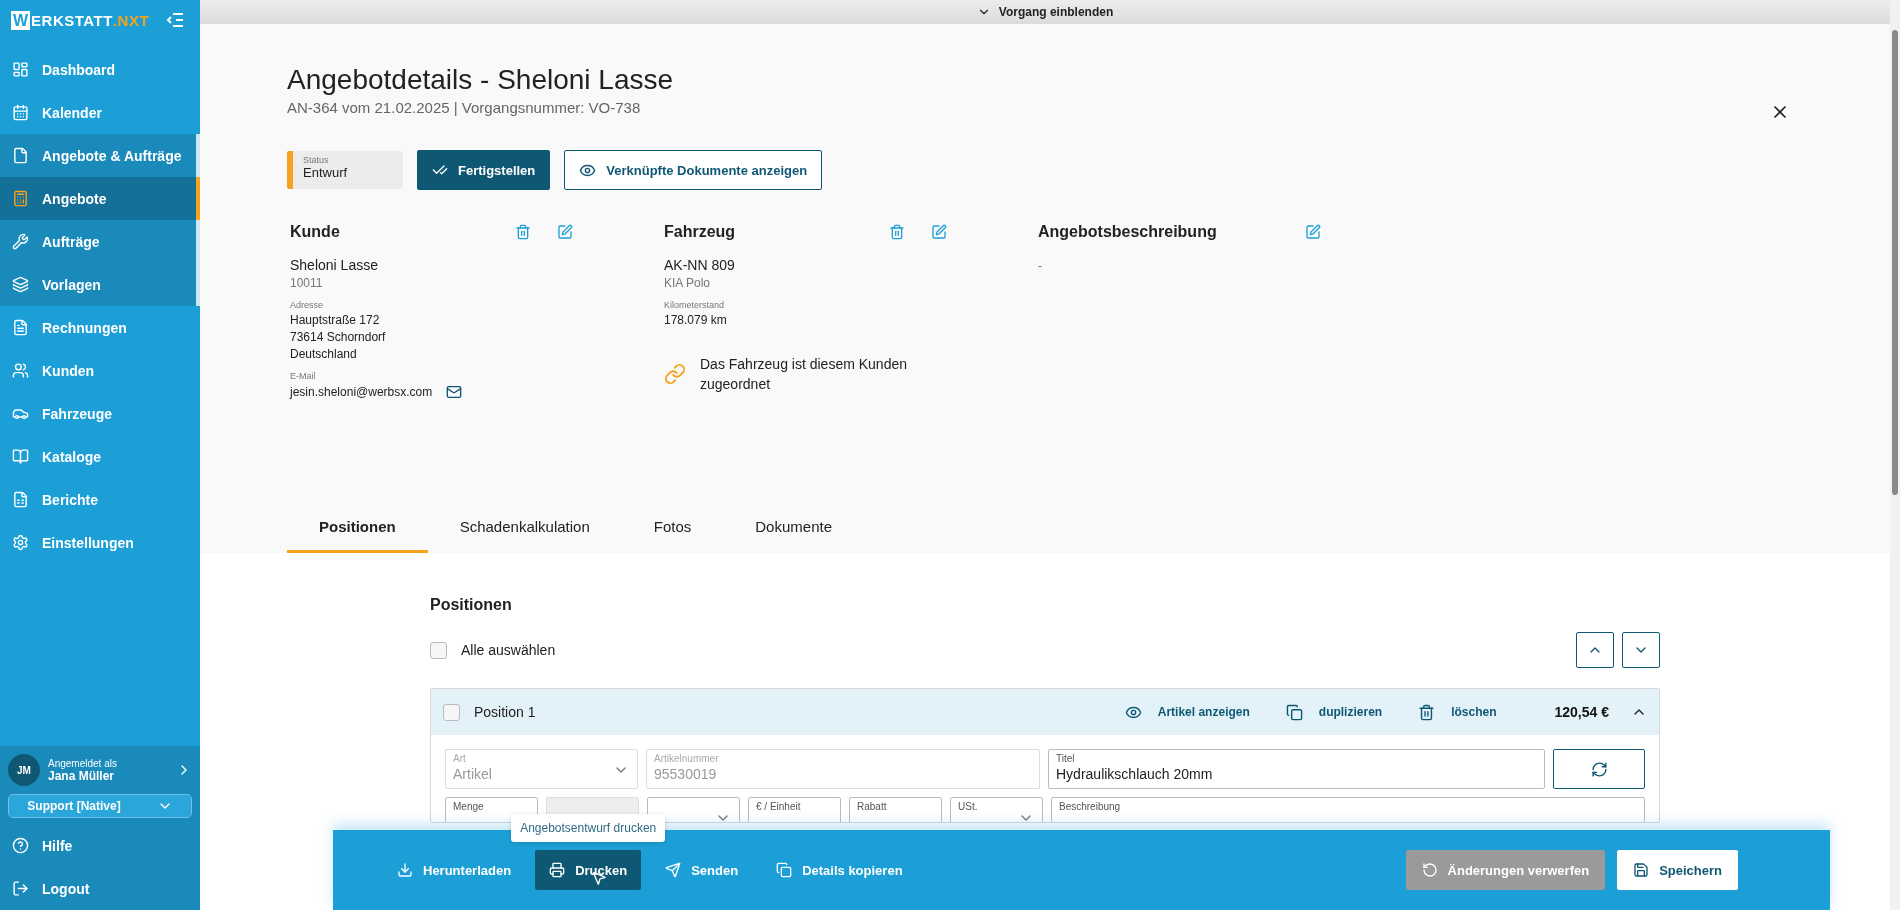 This screenshot has height=910, width=1900. What do you see at coordinates (338, 337) in the screenshot?
I see `field-value: 73614 Schorndorf` at bounding box center [338, 337].